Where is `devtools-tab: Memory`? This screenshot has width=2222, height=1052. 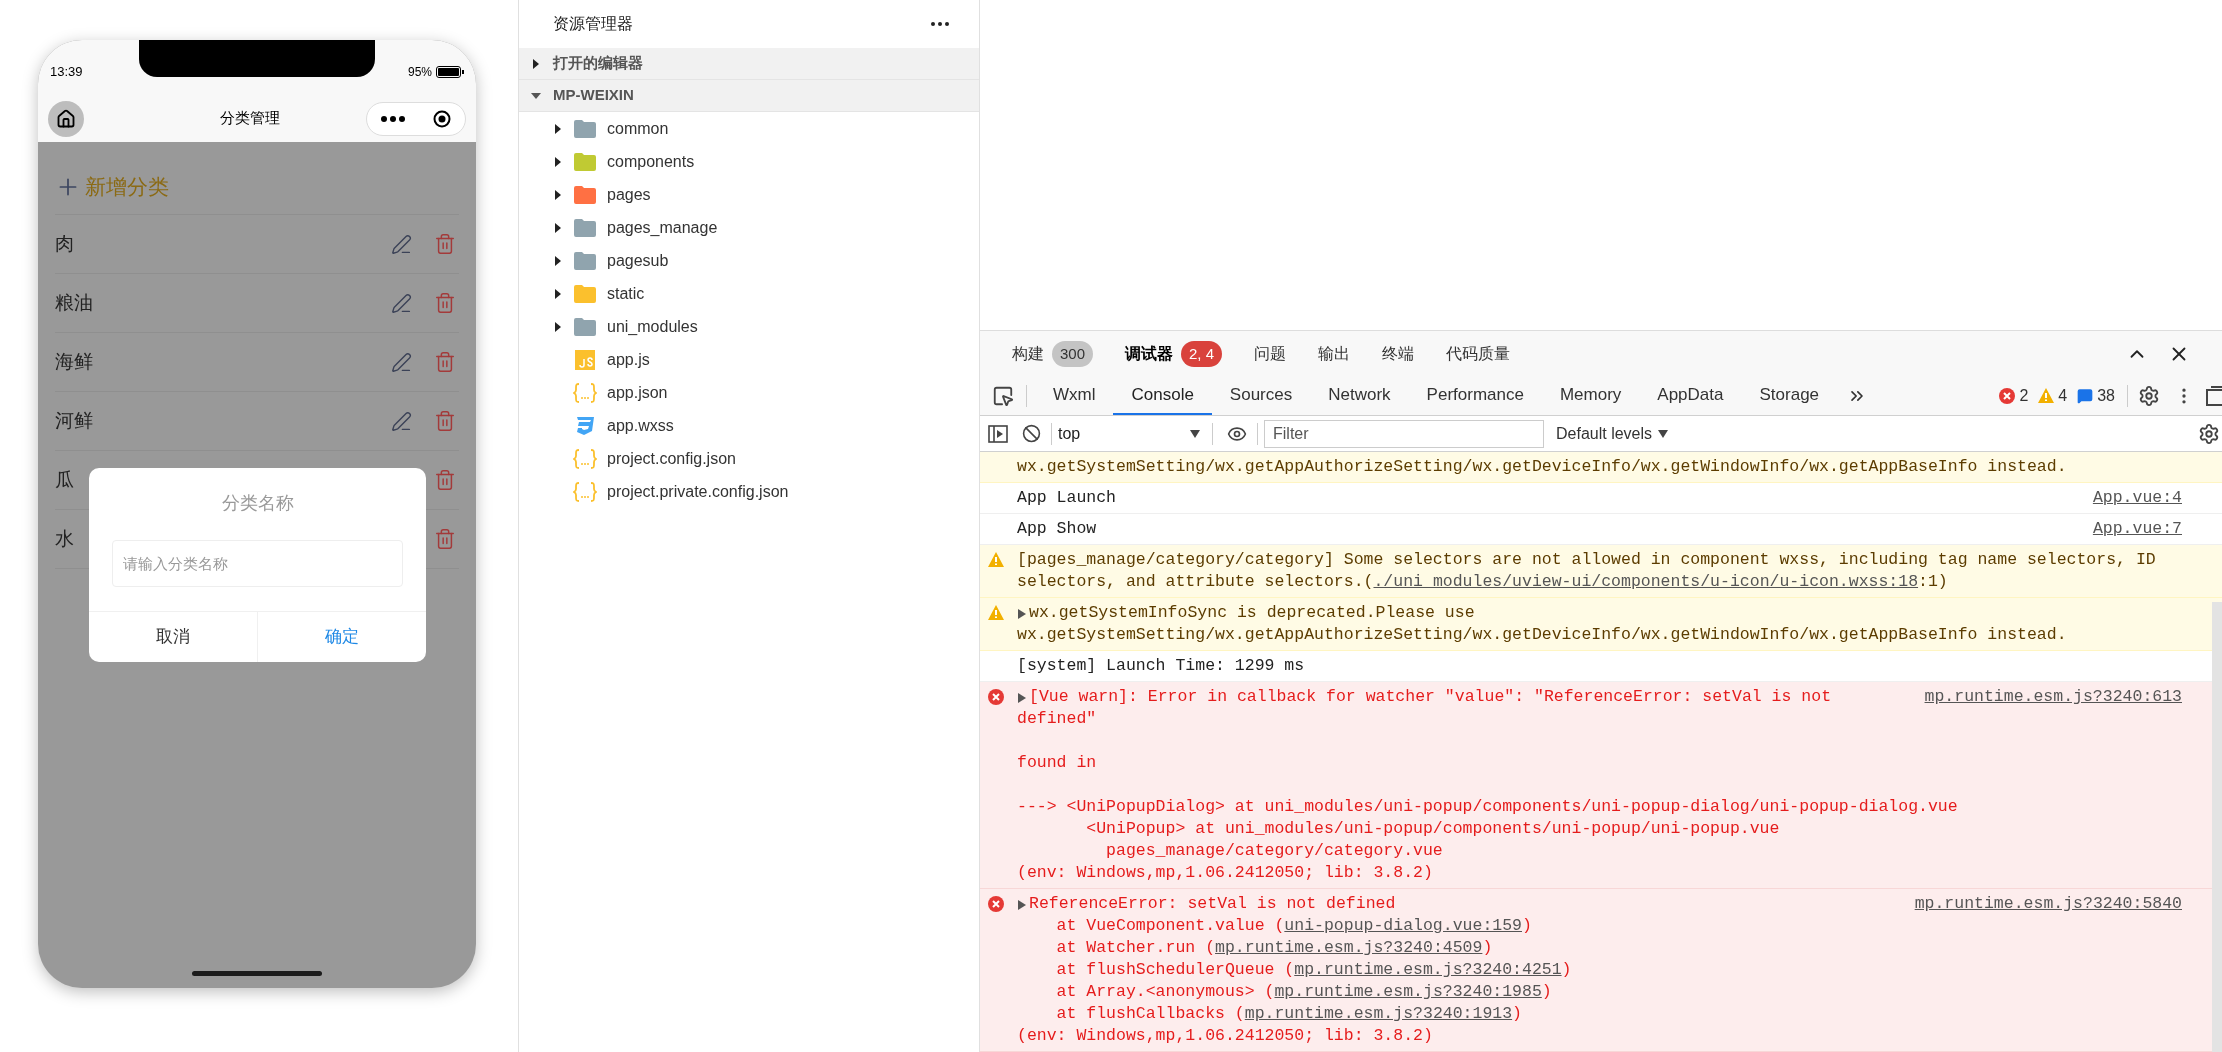
devtools-tab: Memory is located at coordinates (1590, 395).